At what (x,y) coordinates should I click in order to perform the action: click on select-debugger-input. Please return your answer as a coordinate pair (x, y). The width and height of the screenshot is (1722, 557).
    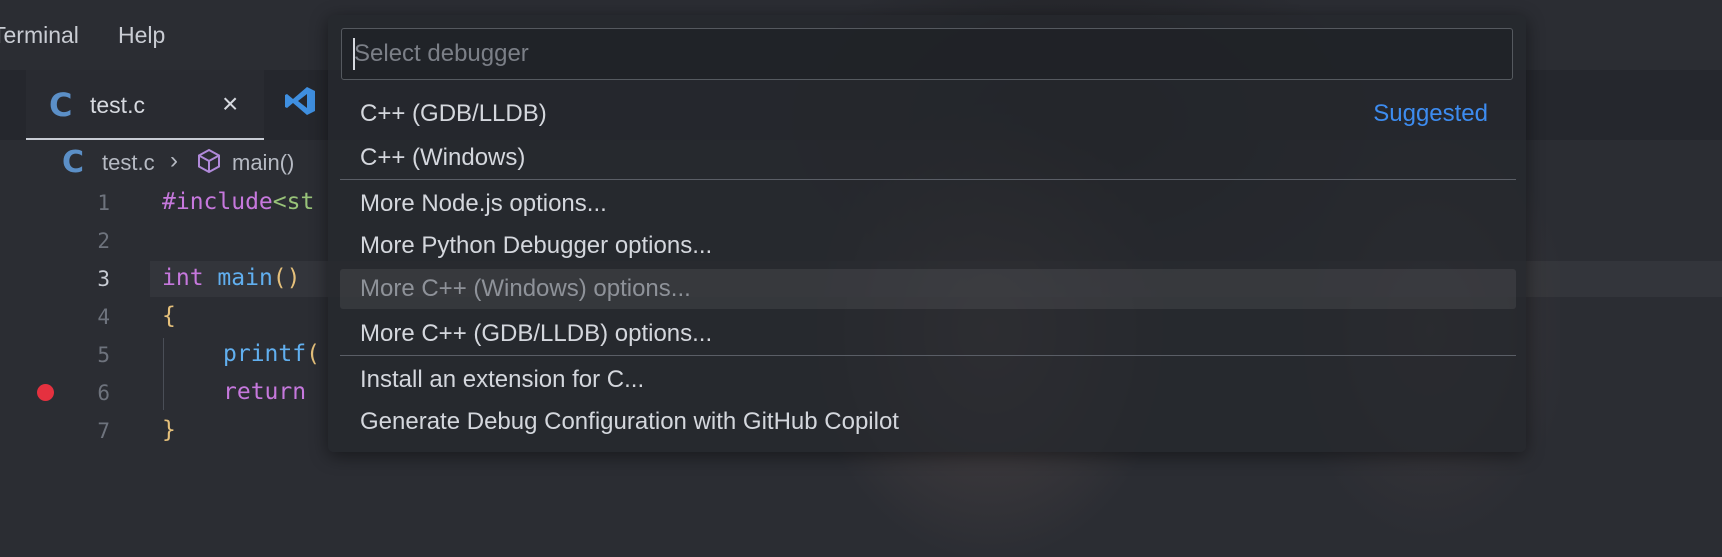
    Looking at the image, I should click on (927, 54).